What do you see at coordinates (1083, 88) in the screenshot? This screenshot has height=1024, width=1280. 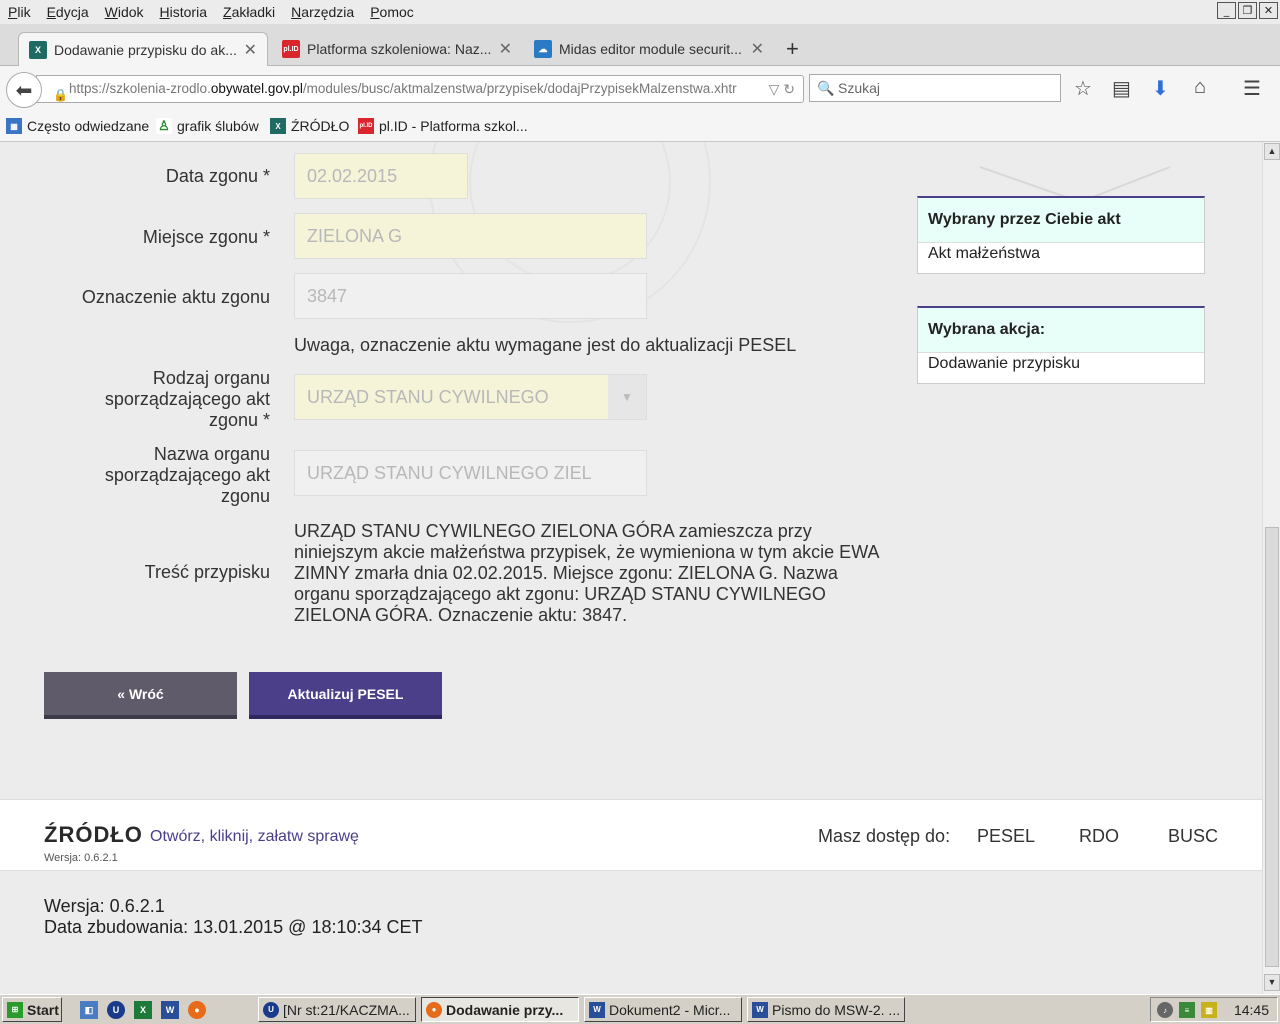 I see `bookmark-star-icon: ☆` at bounding box center [1083, 88].